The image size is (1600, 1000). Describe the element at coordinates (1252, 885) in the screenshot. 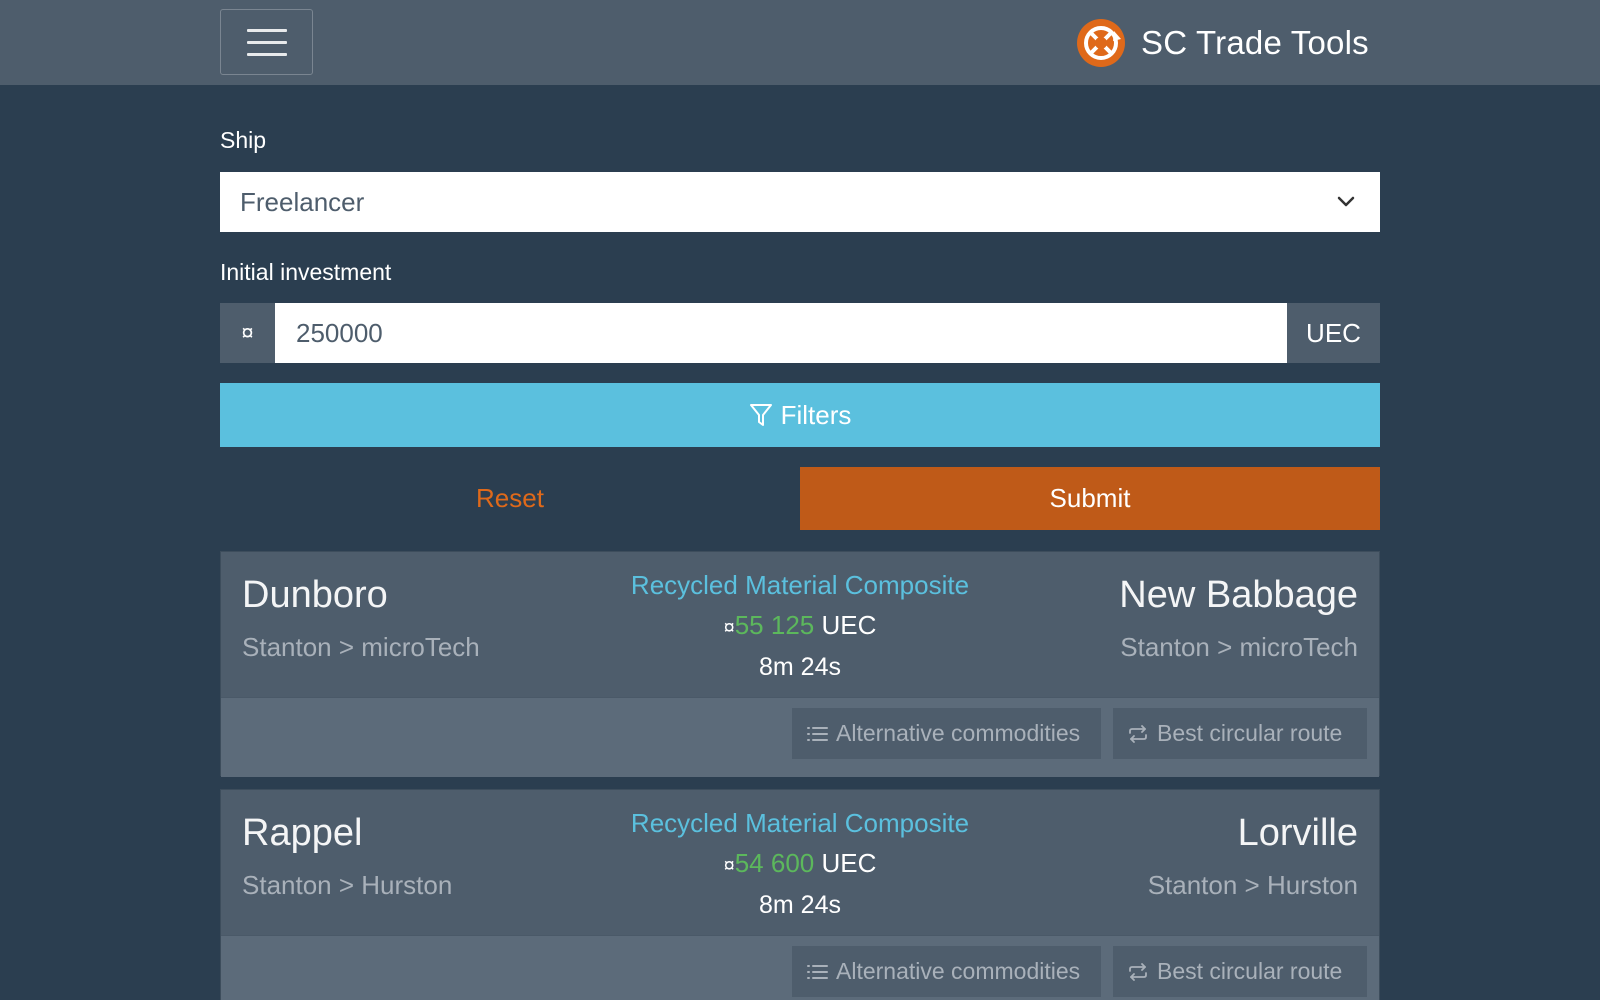

I see `destination-path: Stanton > Hurston` at that location.